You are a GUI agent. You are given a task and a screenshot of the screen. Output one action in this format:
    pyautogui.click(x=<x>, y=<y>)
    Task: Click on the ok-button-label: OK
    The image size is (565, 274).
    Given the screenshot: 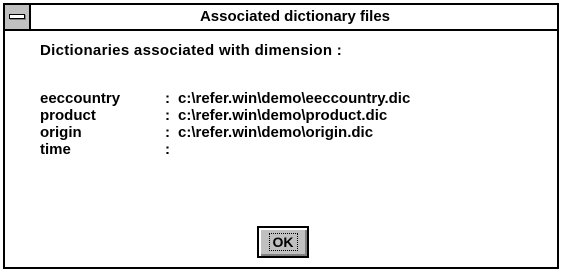 What is the action you would take?
    pyautogui.click(x=283, y=242)
    